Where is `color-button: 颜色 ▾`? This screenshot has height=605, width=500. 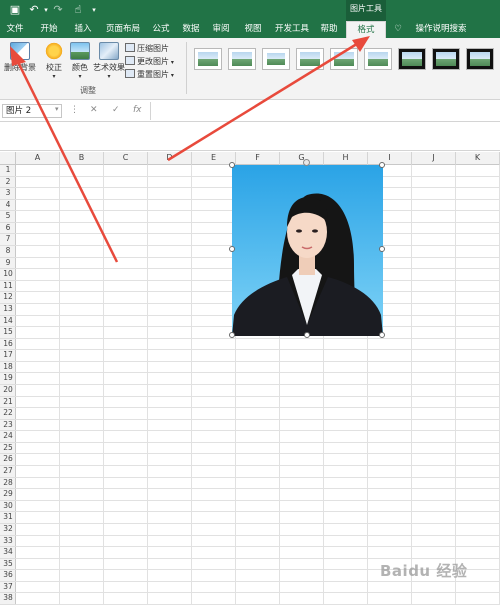
color-button: 颜色 ▾ is located at coordinates (80, 61).